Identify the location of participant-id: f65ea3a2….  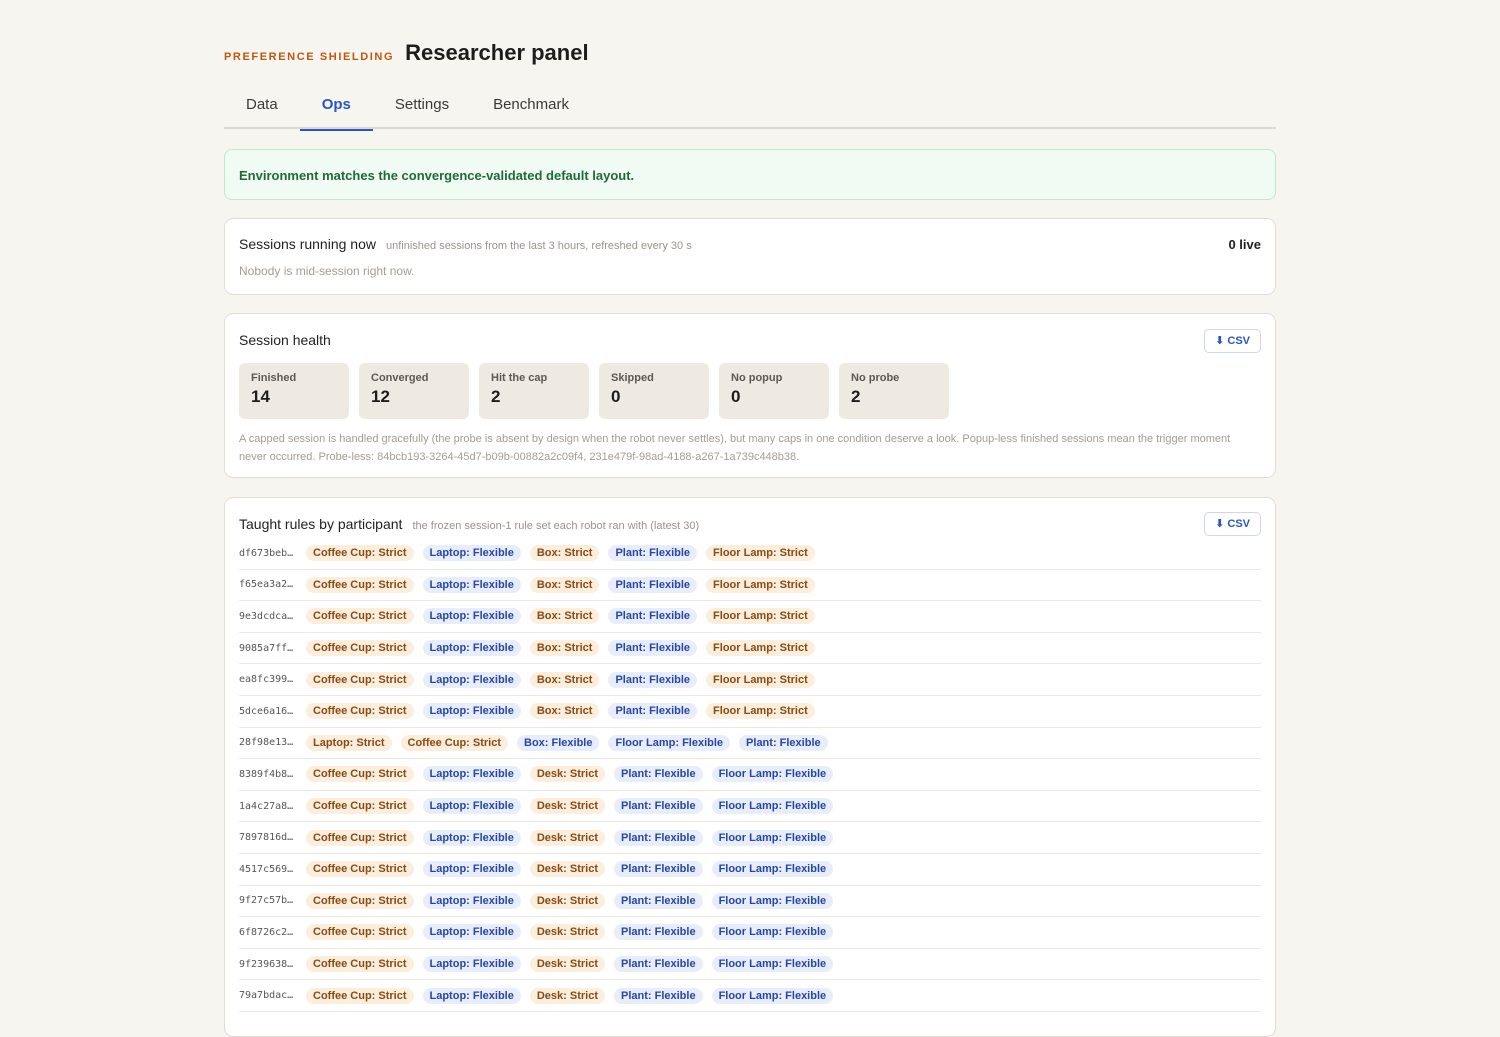
(266, 585).